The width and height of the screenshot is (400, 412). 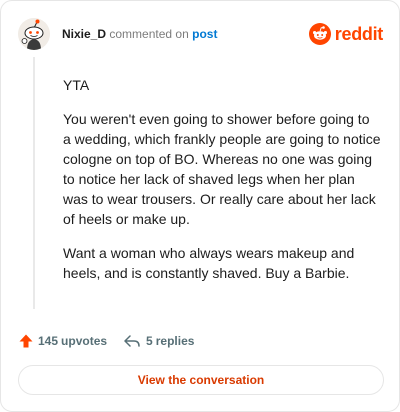 What do you see at coordinates (132, 341) in the screenshot?
I see `reply-arrow-icon` at bounding box center [132, 341].